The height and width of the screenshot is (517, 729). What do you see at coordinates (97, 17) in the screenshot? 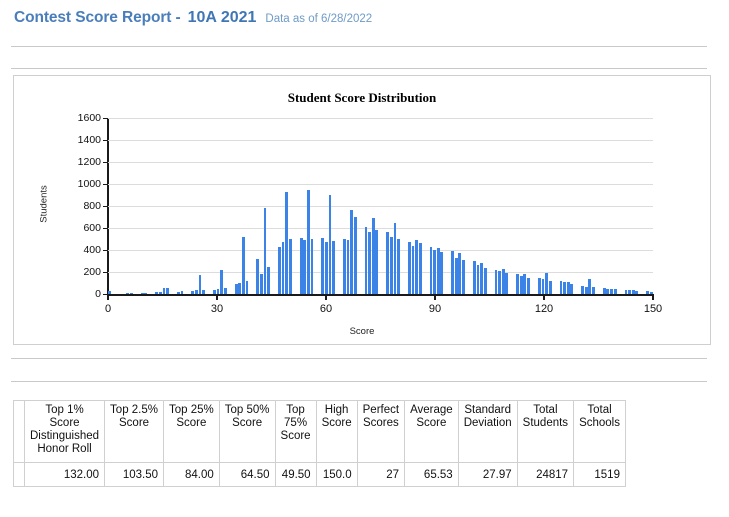
I see `page-title: Contest Score Report -` at bounding box center [97, 17].